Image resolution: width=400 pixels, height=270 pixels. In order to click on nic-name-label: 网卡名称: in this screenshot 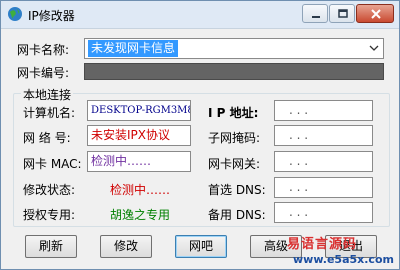, I will do `click(43, 50)`.